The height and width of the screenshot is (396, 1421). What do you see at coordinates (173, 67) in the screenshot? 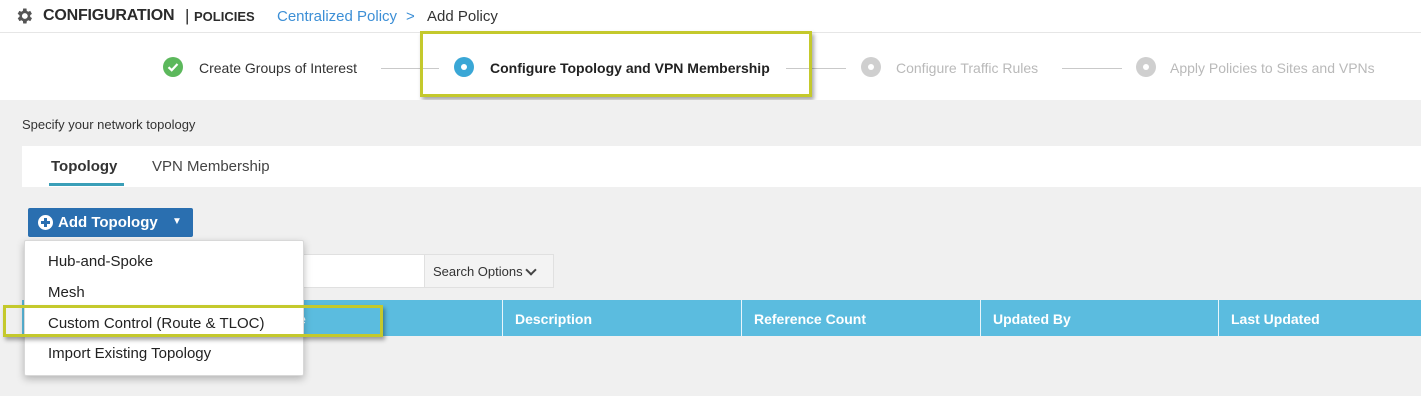
I see `step-done-check-icon` at bounding box center [173, 67].